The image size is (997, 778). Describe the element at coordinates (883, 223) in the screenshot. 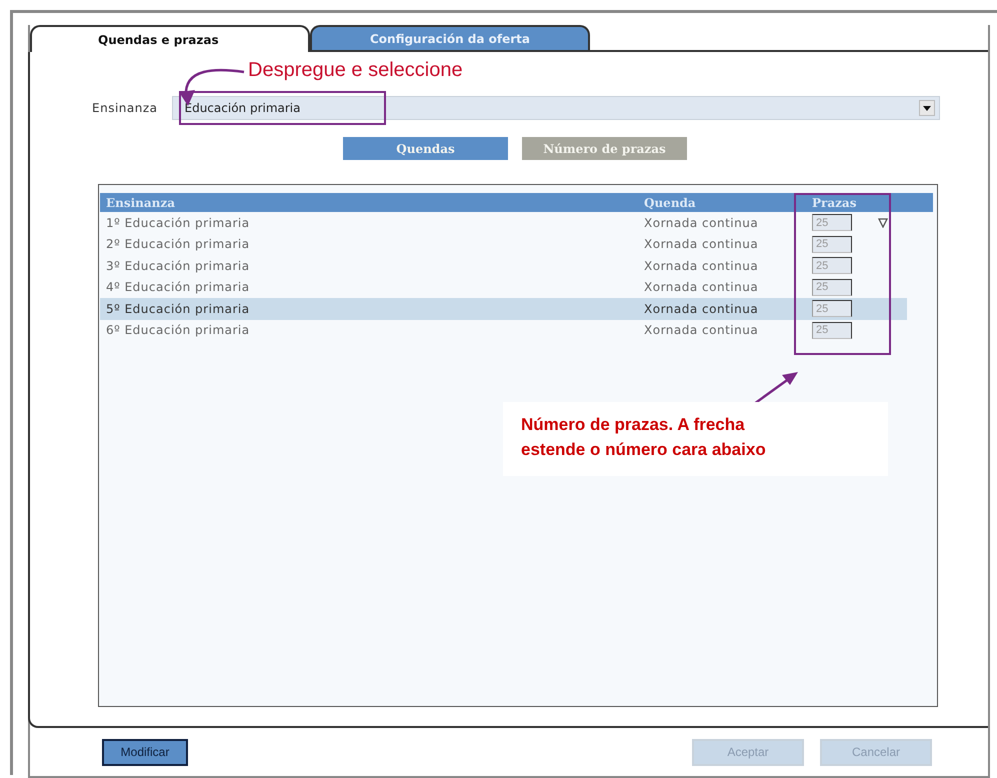

I see `down-triangle-icon` at that location.